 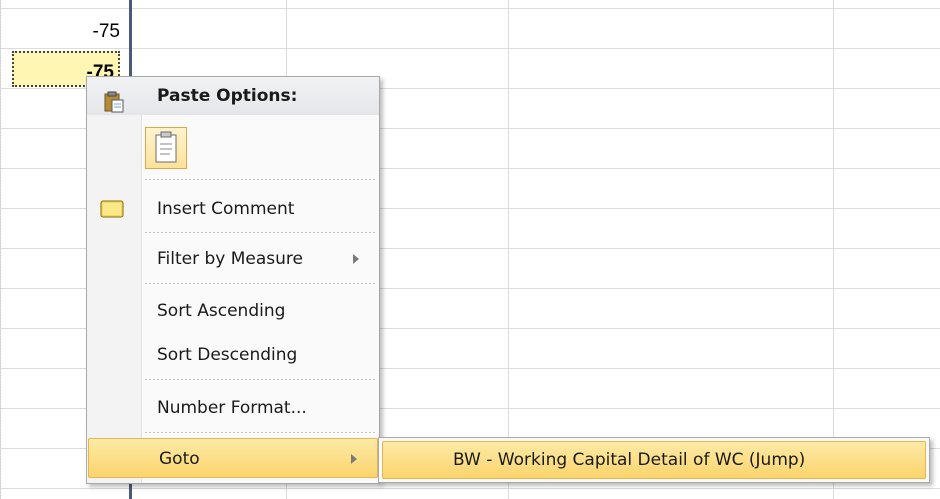 I want to click on comment-icon, so click(x=112, y=209).